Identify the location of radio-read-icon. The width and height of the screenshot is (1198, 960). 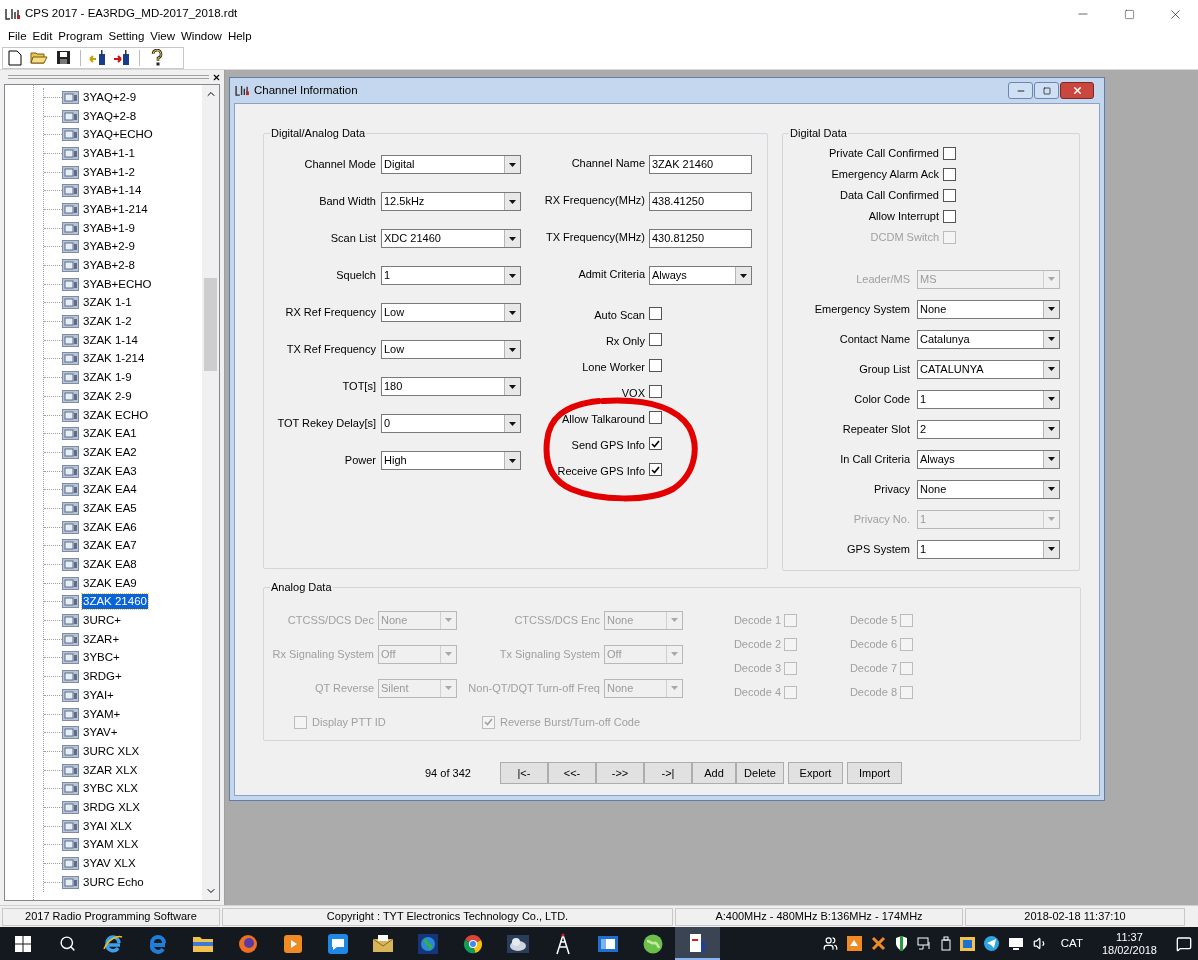
(98, 57).